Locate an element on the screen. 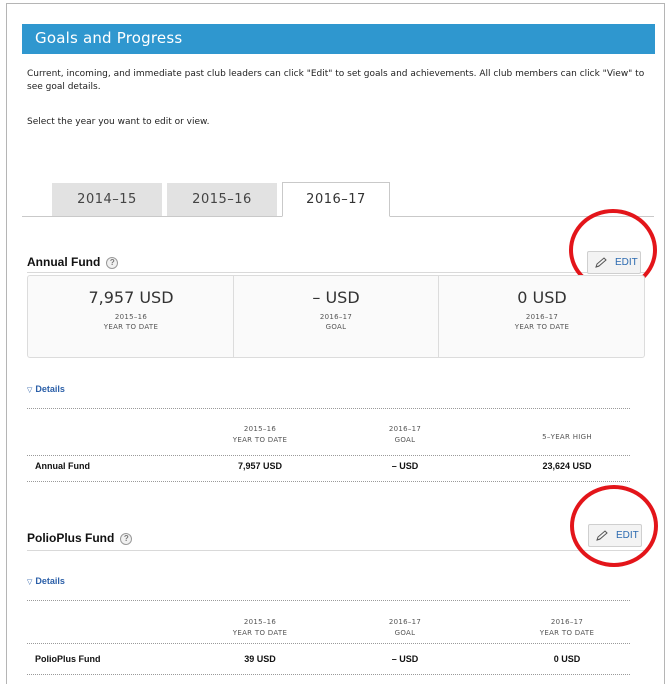  table-cell: 23,624 USD is located at coordinates (567, 466).